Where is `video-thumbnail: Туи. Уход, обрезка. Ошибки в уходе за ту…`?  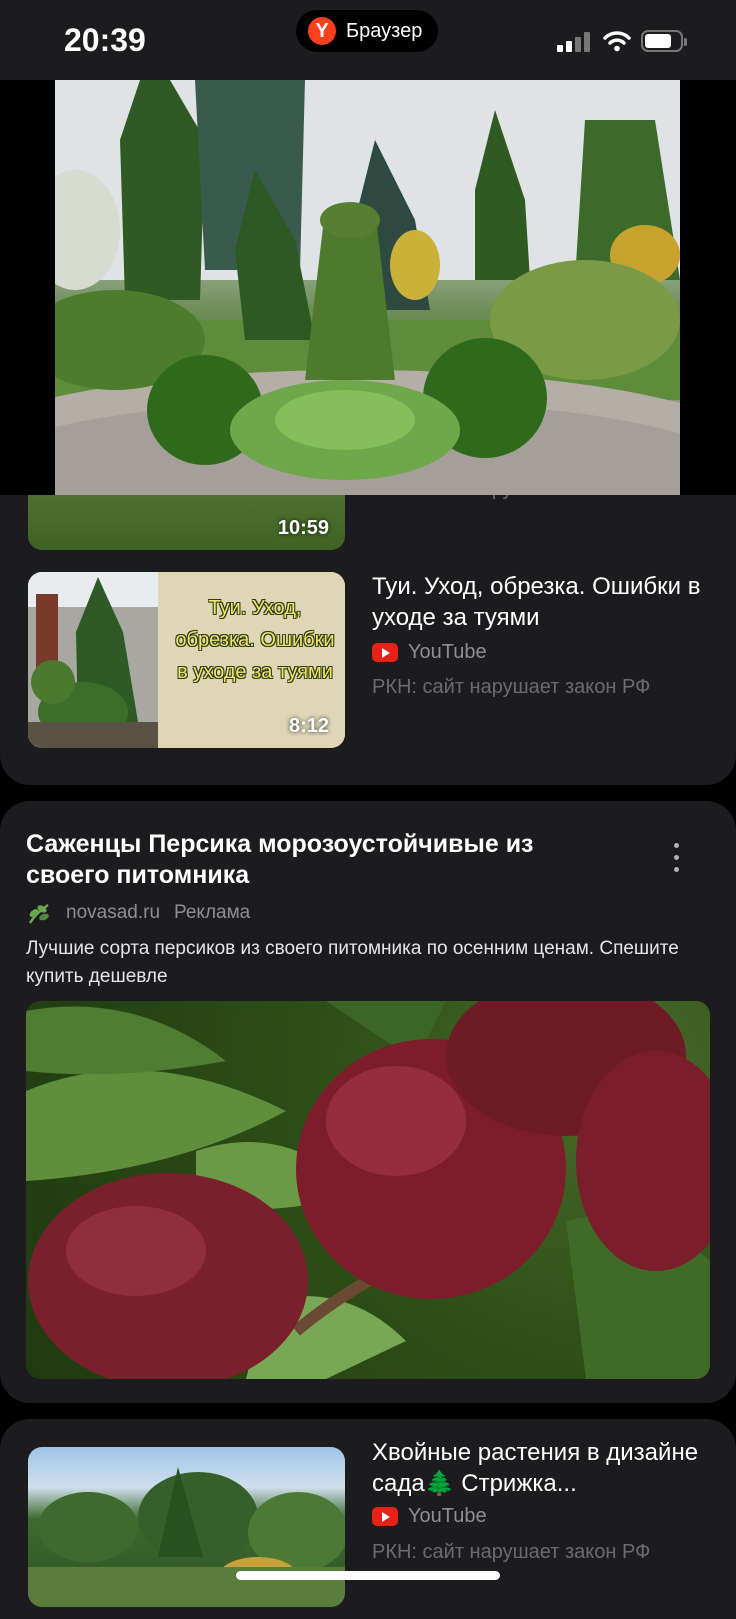 video-thumbnail: Туи. Уход, обрезка. Ошибки в уходе за ту… is located at coordinates (186, 660).